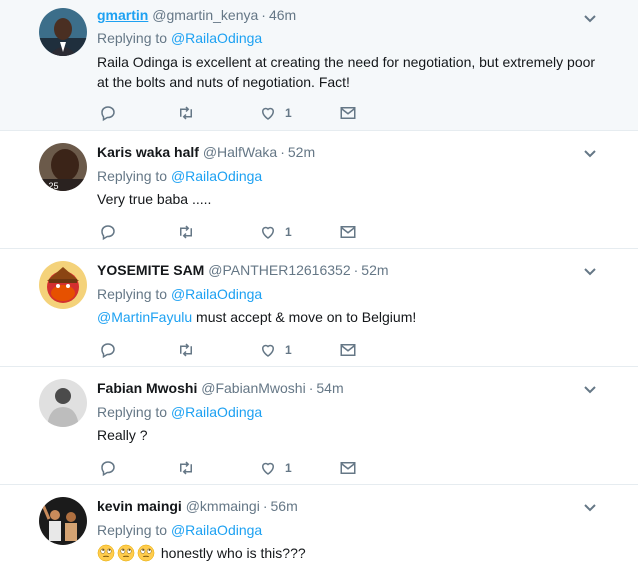 This screenshot has width=638, height=573. I want to click on tweet-text-rest: must accept & move on to Belgium!, so click(304, 317).